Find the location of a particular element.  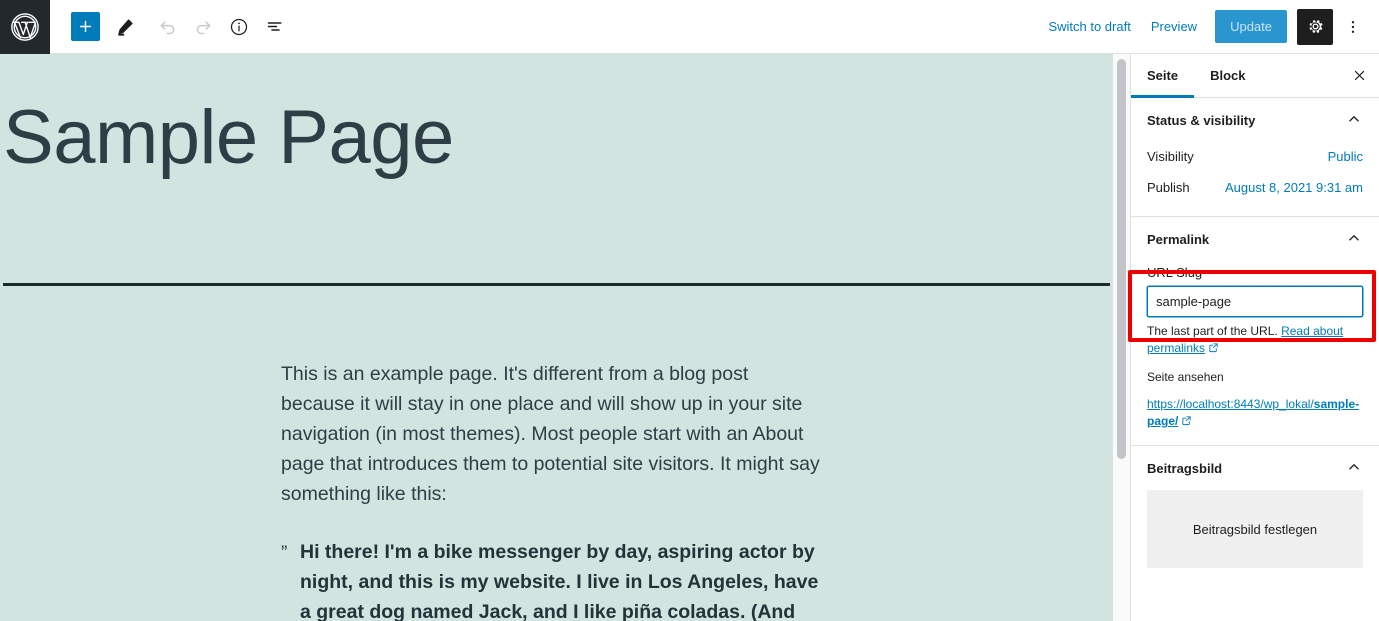

page-title: Sample Page is located at coordinates (228, 138).